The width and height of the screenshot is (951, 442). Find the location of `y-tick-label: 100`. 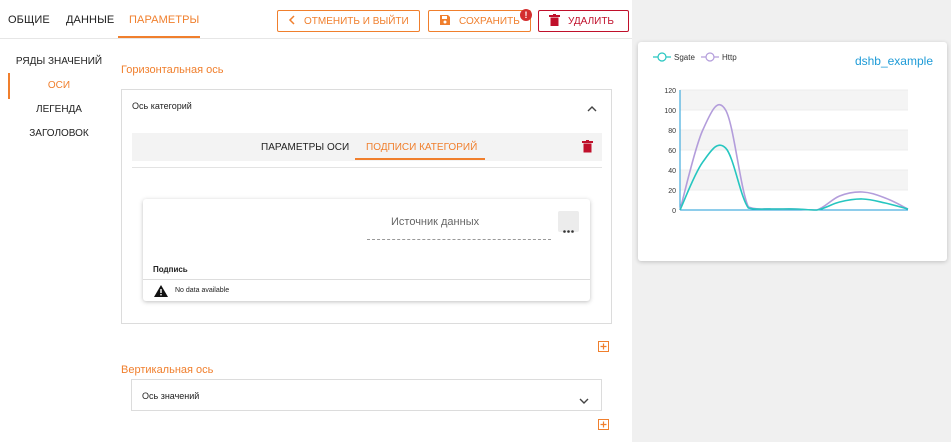

y-tick-label: 100 is located at coordinates (670, 111).